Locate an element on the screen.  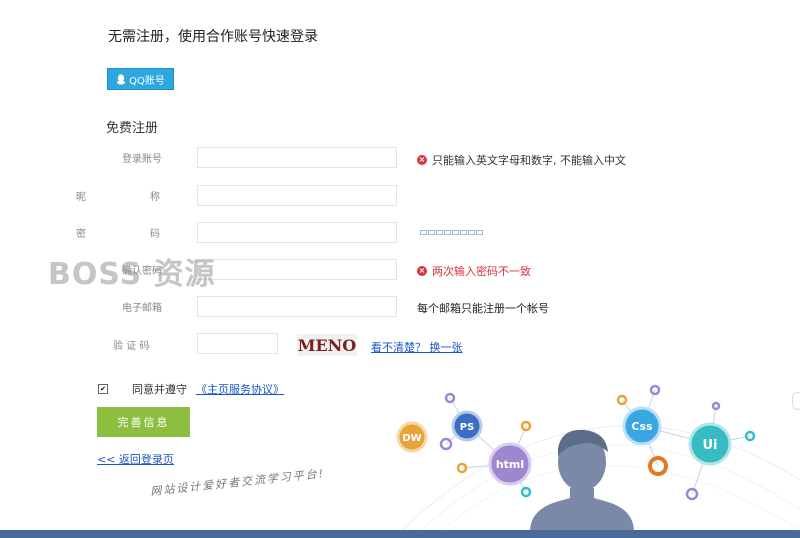
nickname-label-a: 昵 is located at coordinates (81, 197).